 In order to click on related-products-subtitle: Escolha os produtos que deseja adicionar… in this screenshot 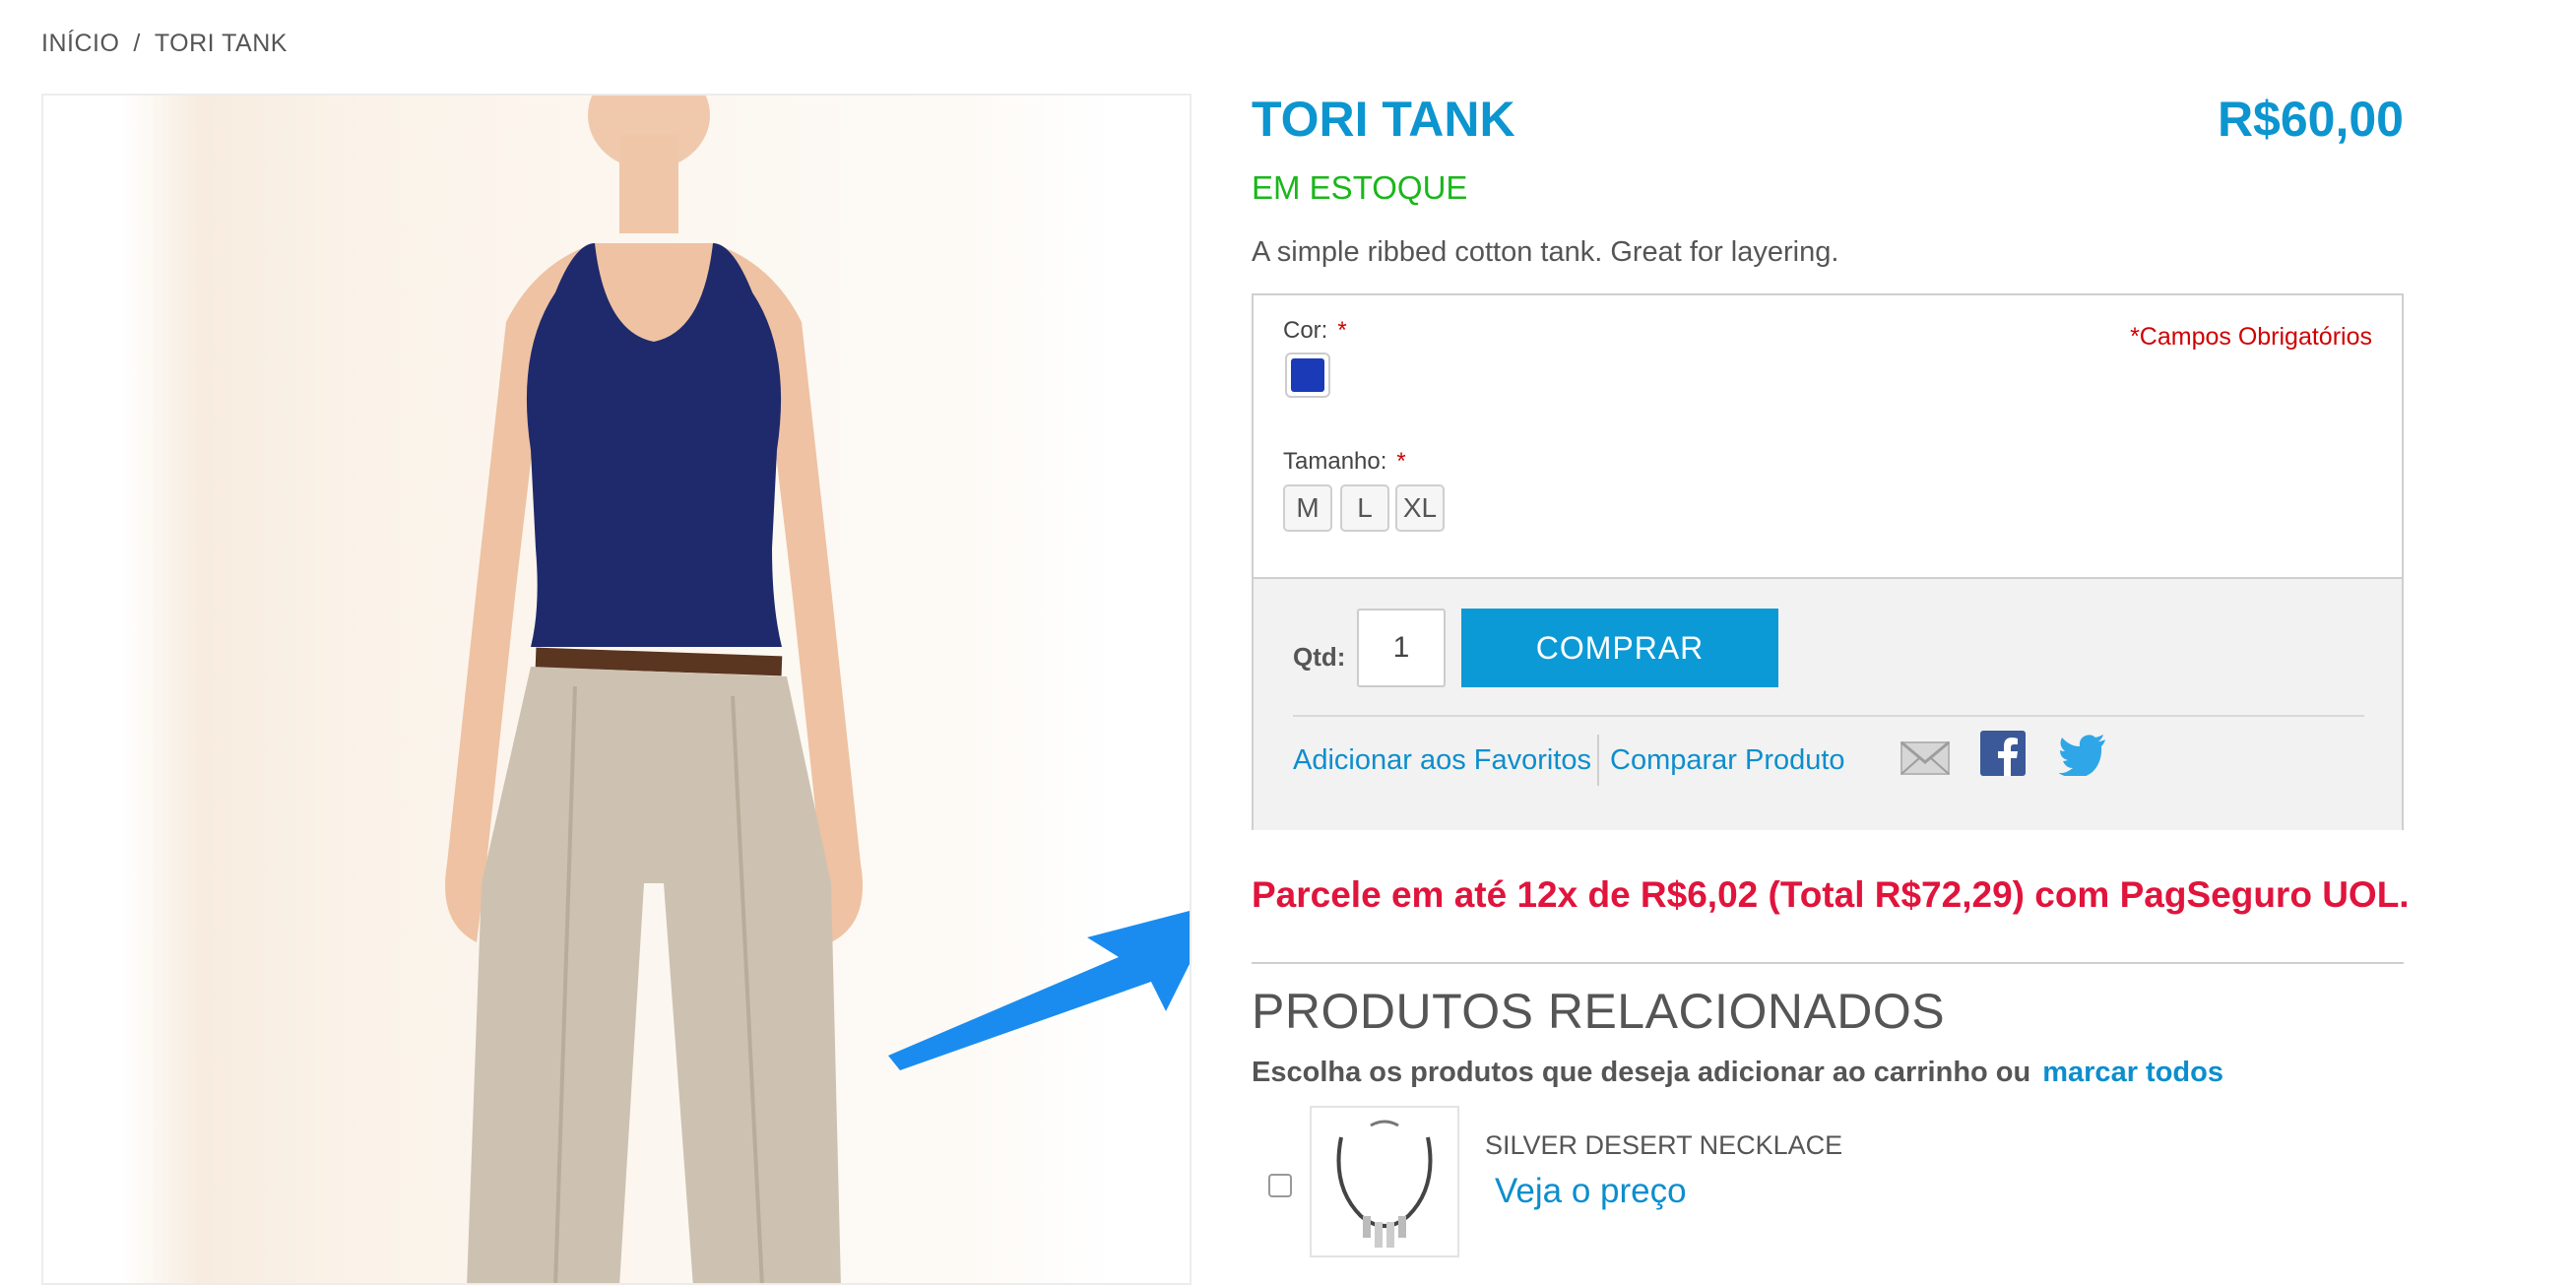, I will do `click(1737, 1073)`.